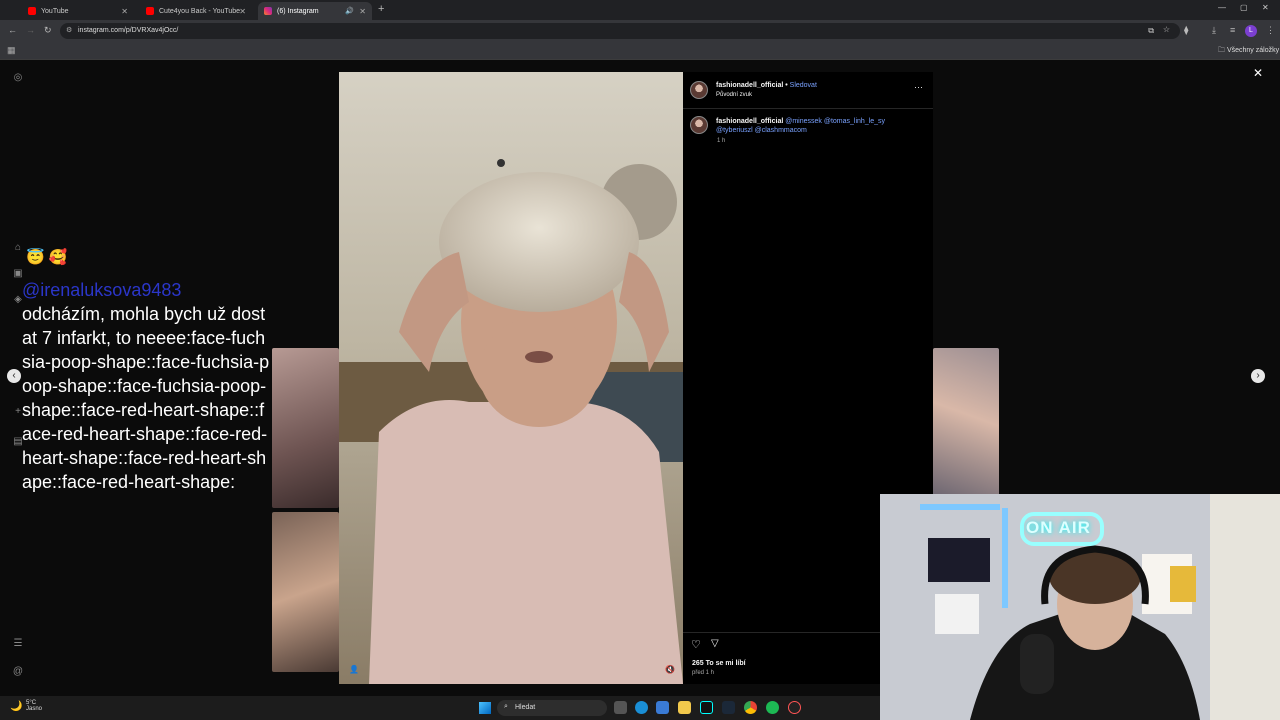 Image resolution: width=1280 pixels, height=720 pixels. Describe the element at coordinates (18, 77) in the screenshot. I see `instagram-logo-icon: ◎` at that location.